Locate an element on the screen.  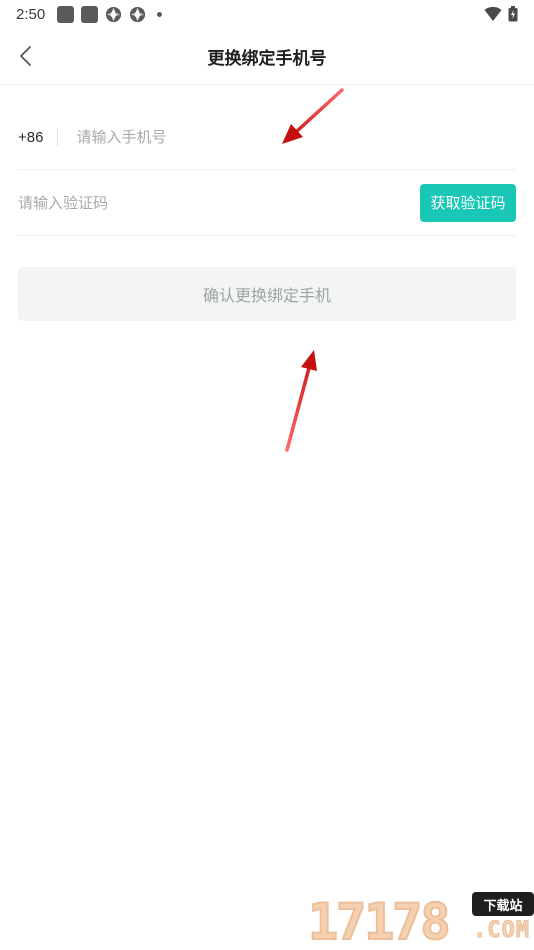
country-code: +86 is located at coordinates (30, 137).